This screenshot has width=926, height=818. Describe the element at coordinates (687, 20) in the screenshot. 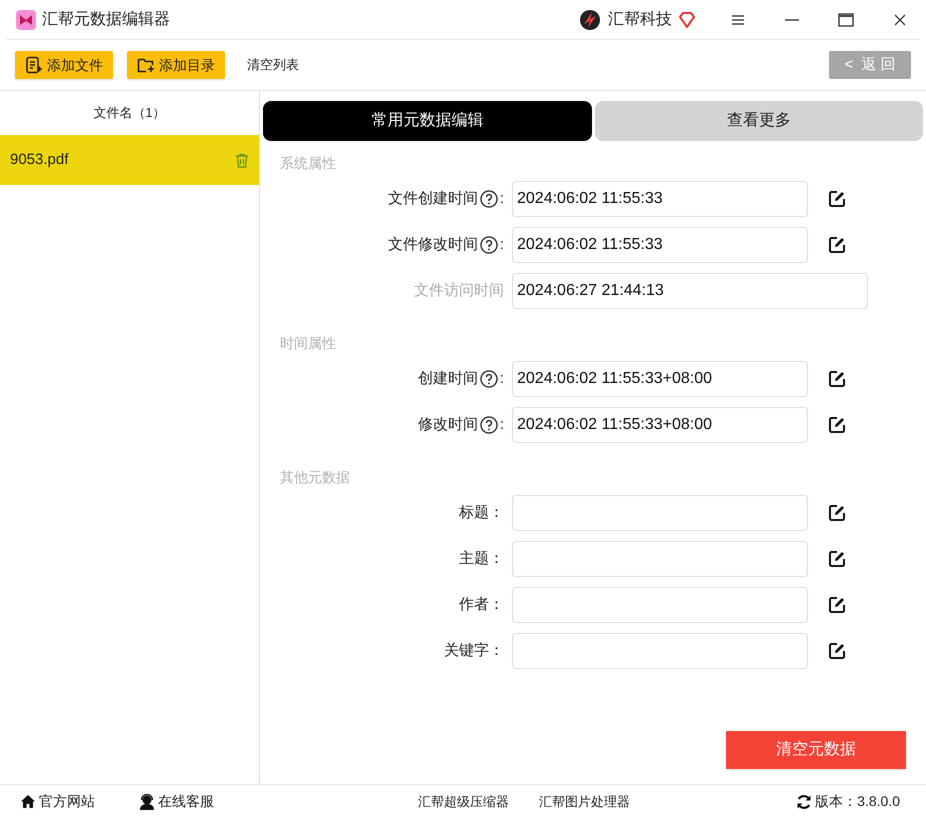

I see `diamond-icon` at that location.